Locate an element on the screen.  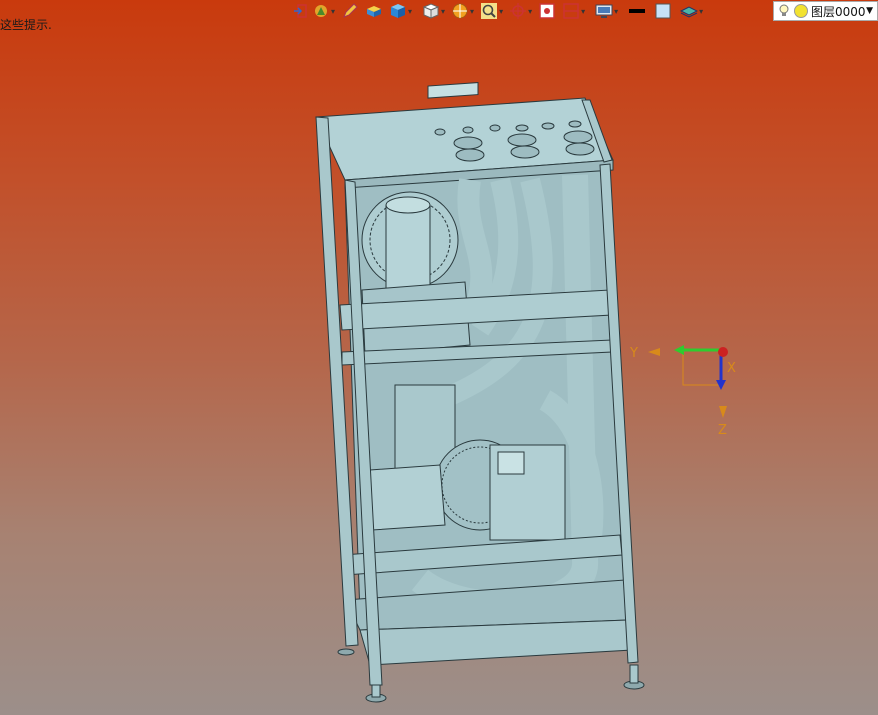
y-axis-label: Y is located at coordinates (633, 353).